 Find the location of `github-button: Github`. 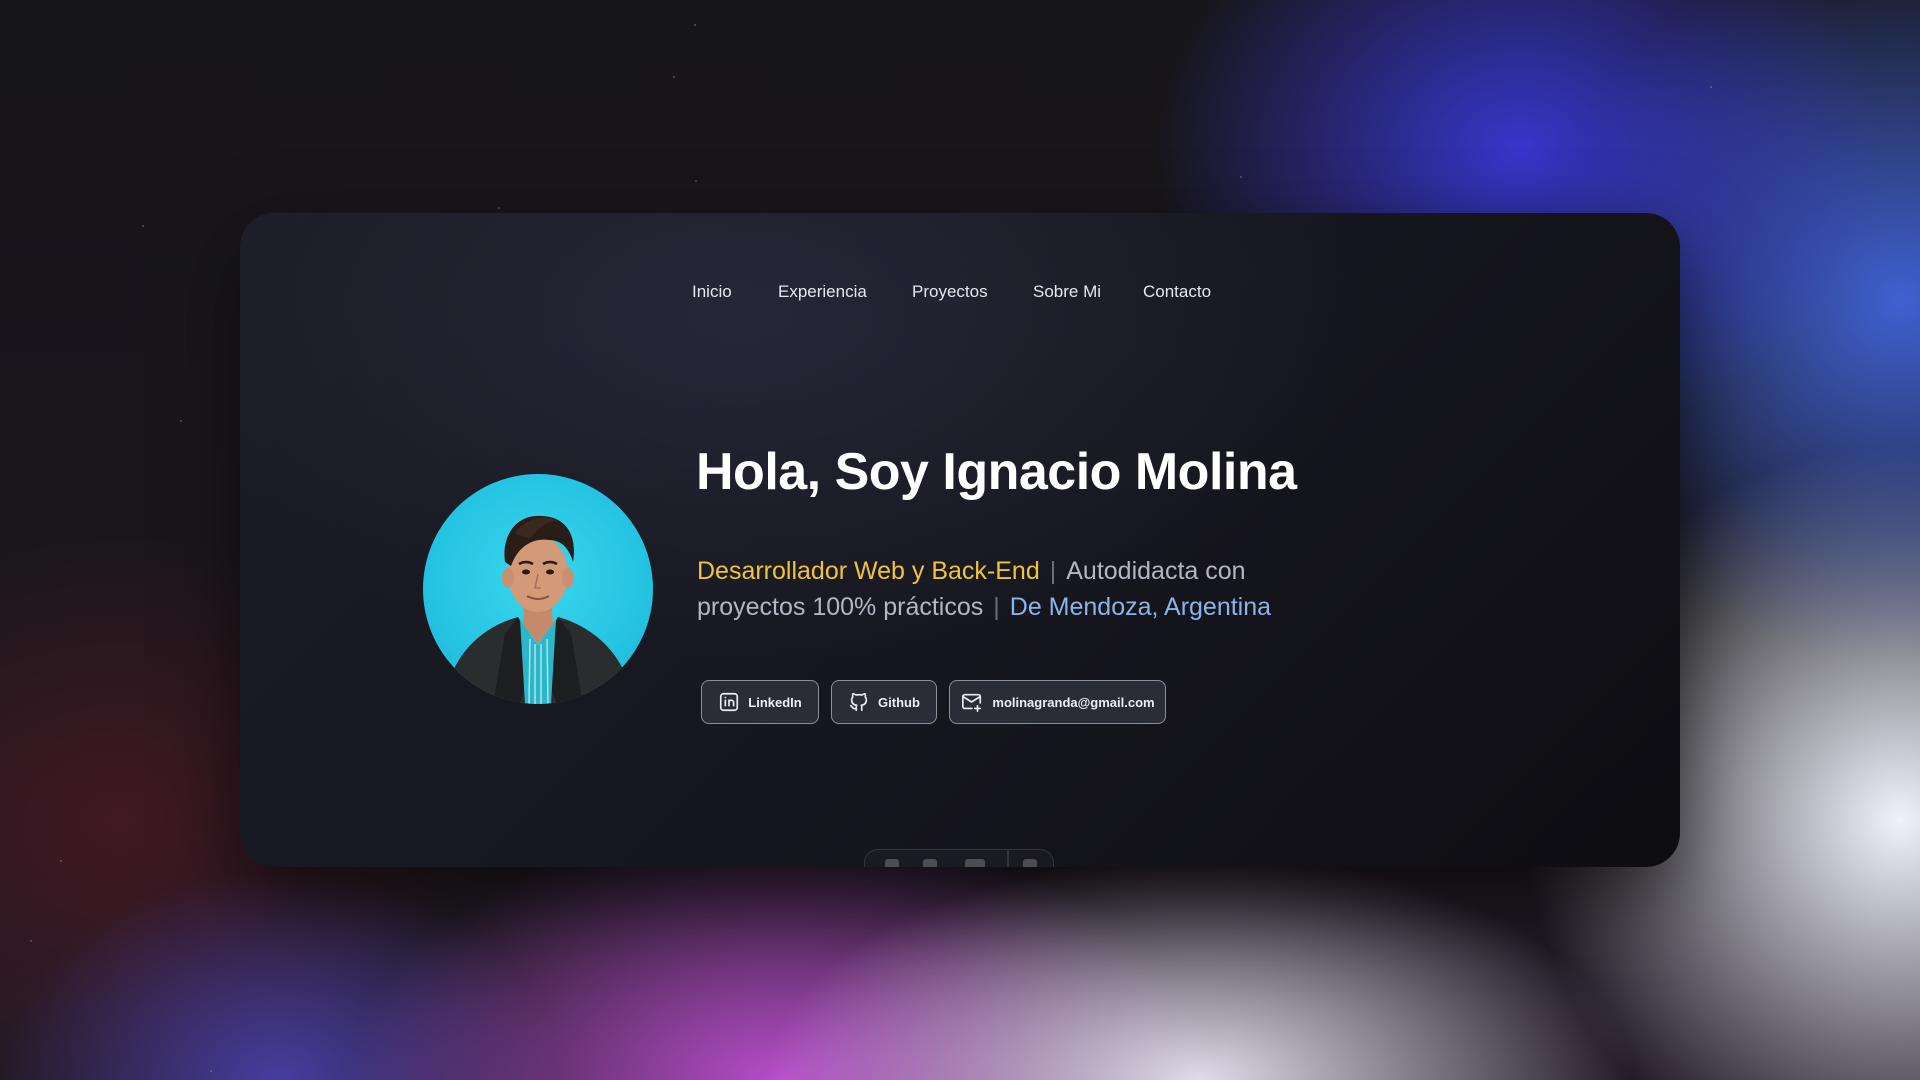

github-button: Github is located at coordinates (884, 702).